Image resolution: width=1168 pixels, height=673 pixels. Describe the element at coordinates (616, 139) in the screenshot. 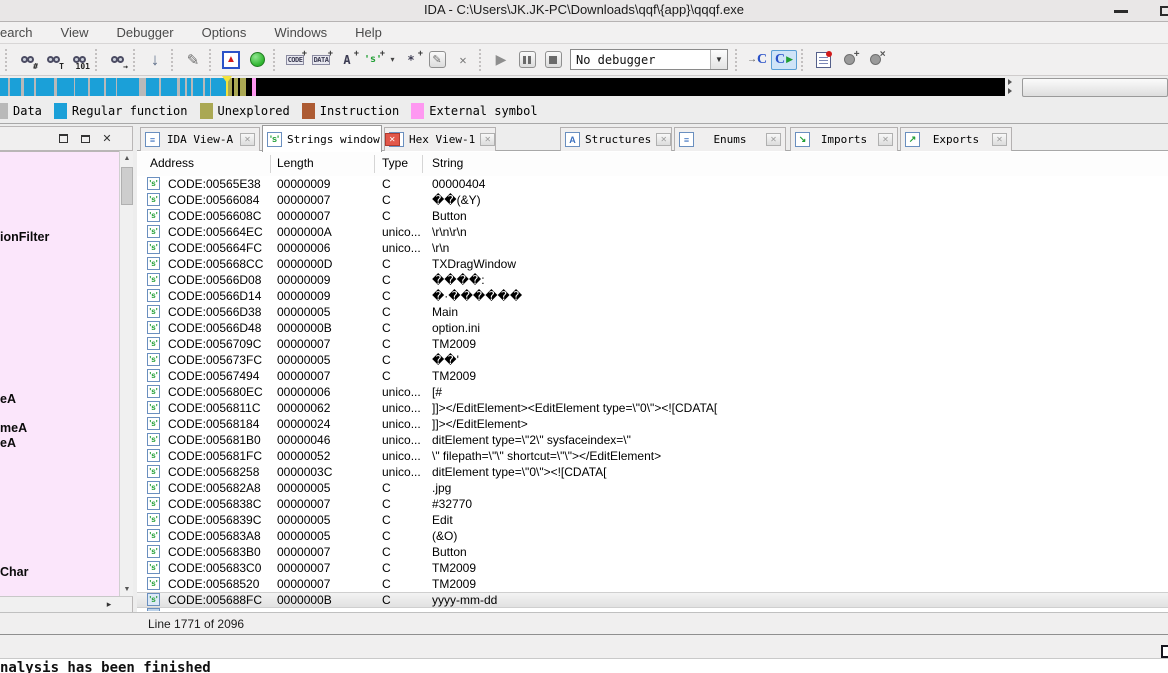

I see `tab-structures: A Structures ✕` at that location.